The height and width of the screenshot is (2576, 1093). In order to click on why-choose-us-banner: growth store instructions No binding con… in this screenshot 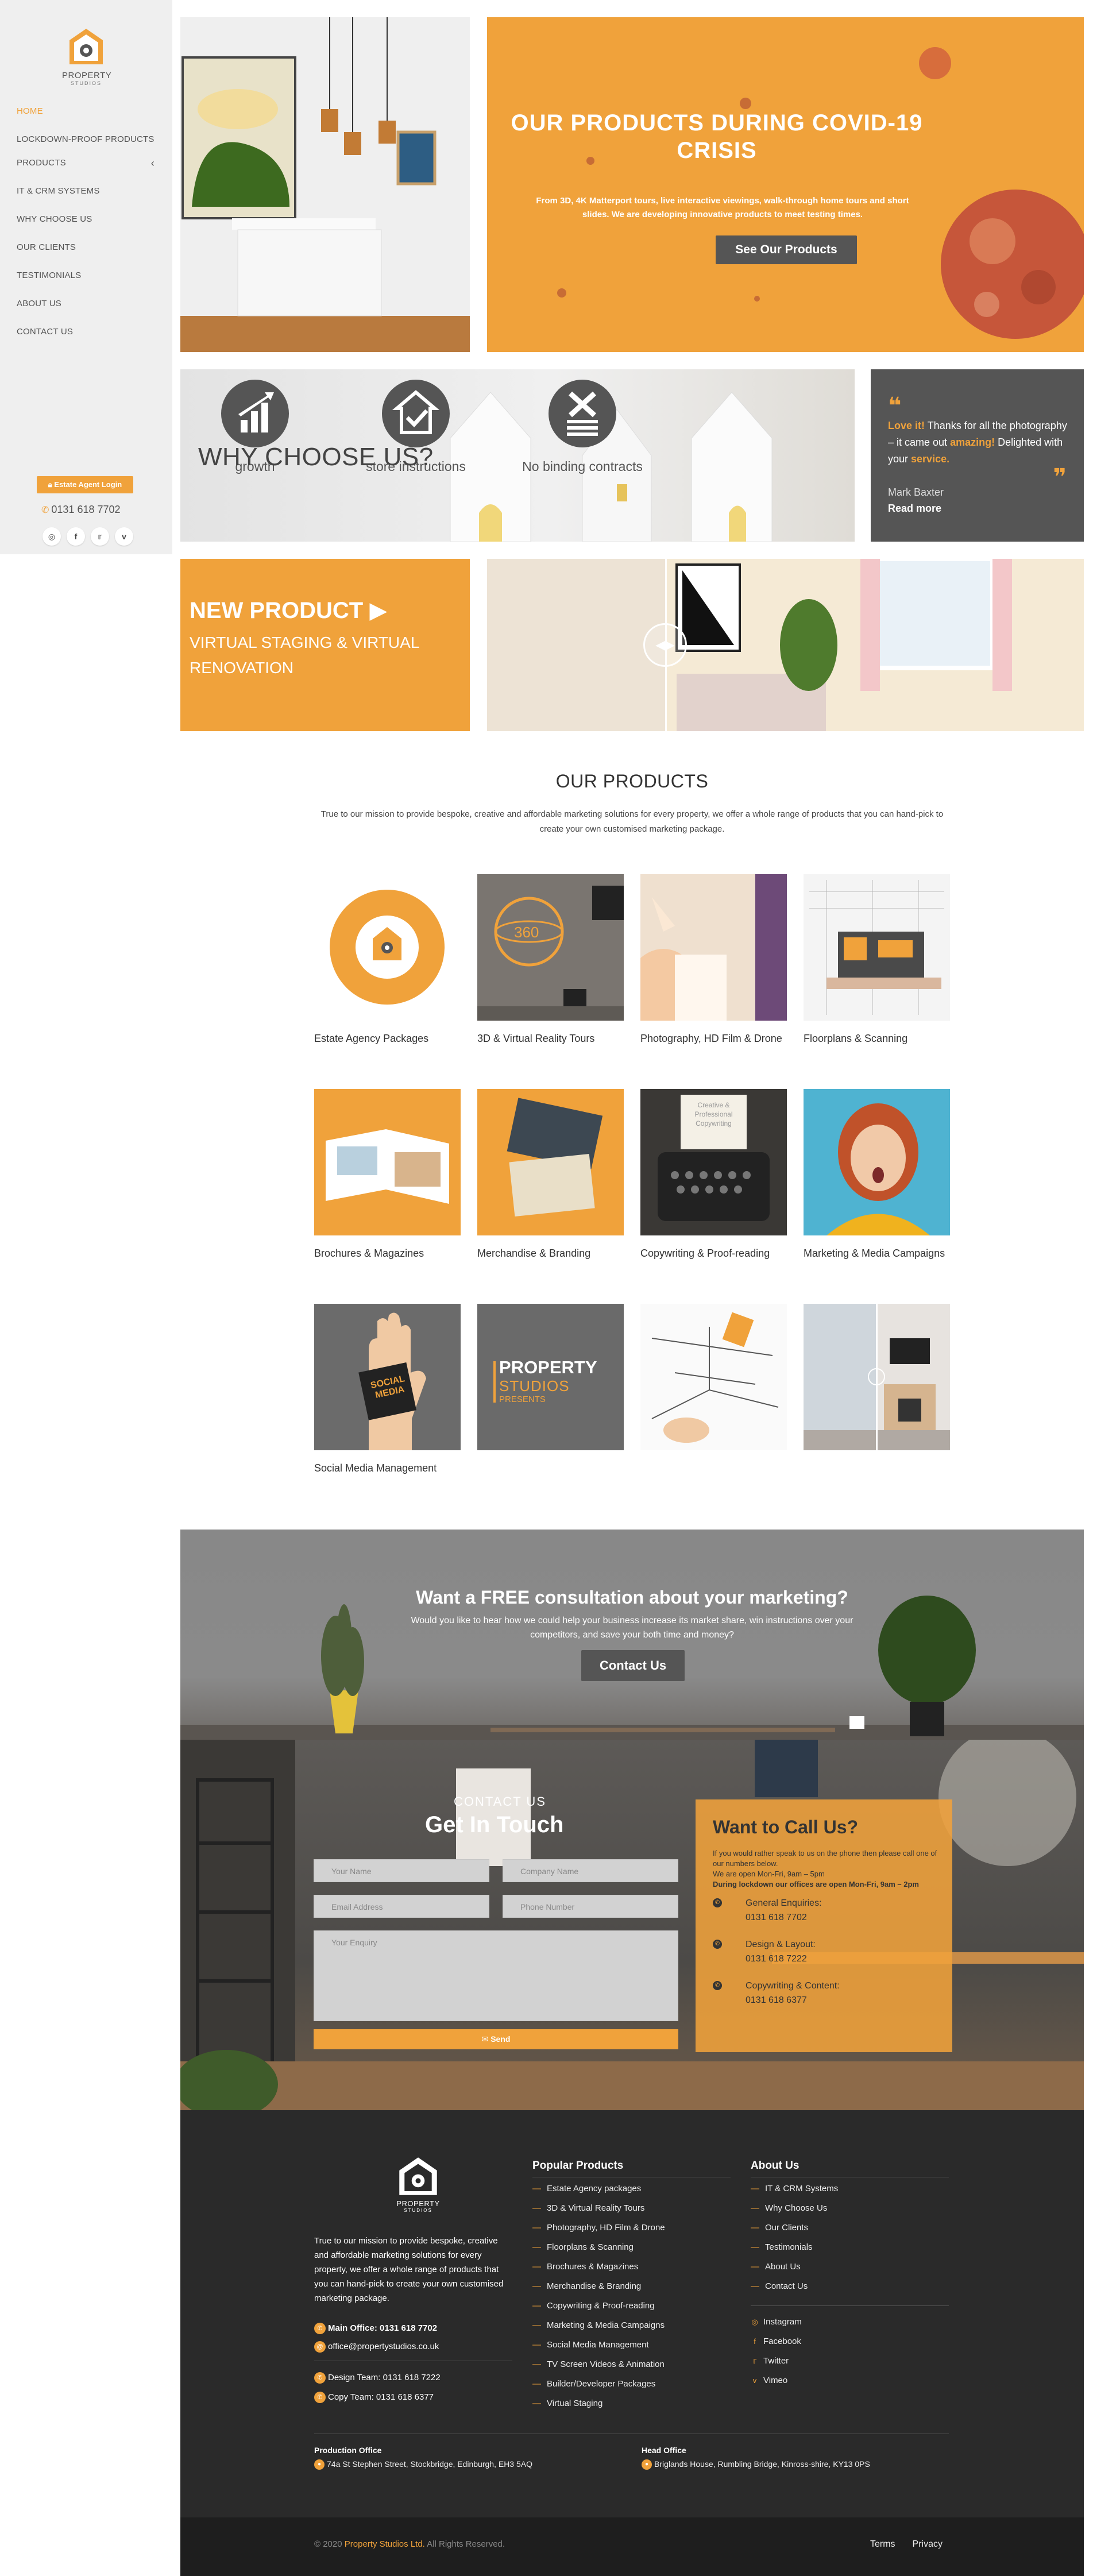, I will do `click(517, 455)`.